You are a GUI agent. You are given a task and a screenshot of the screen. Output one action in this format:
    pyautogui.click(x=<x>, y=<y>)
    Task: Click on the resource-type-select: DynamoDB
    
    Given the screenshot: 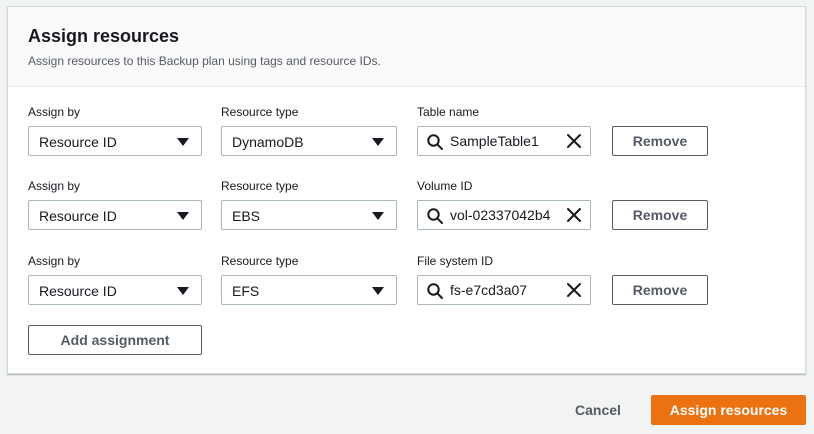 What is the action you would take?
    pyautogui.click(x=309, y=141)
    